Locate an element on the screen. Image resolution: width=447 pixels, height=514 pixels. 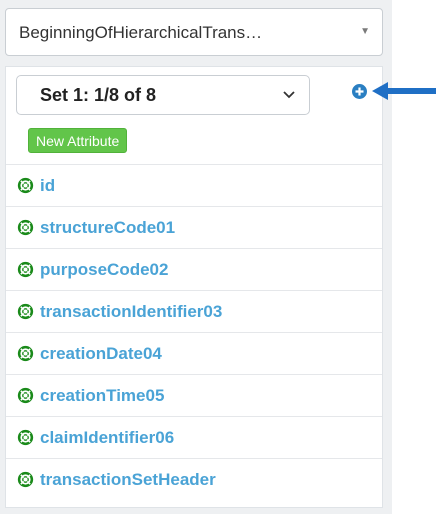
arrow-left-icon is located at coordinates (404, 91).